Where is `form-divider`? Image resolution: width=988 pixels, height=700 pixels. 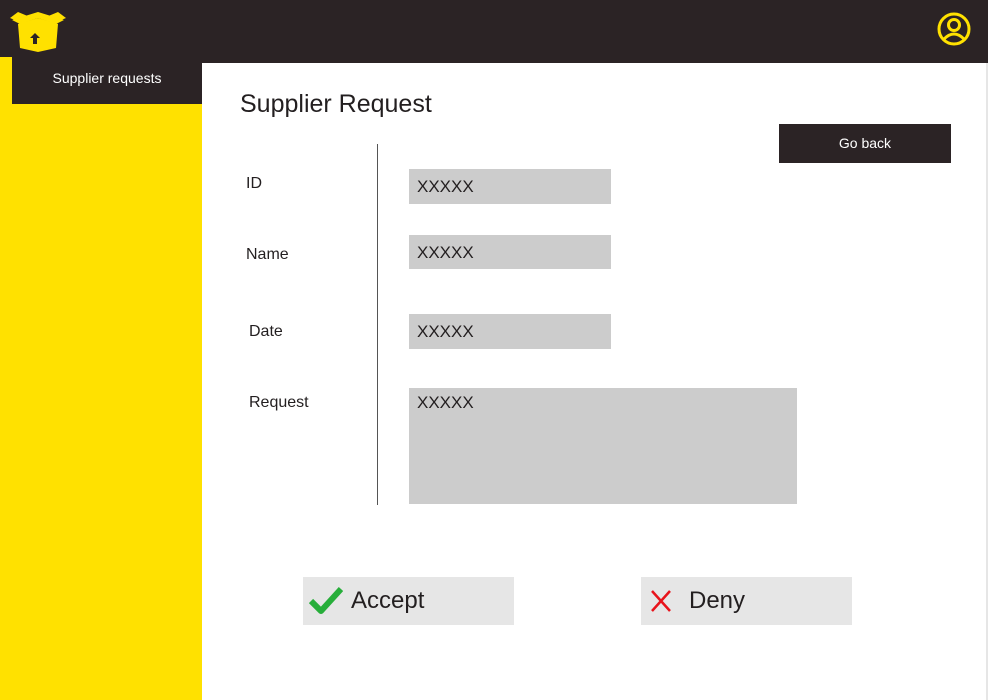 form-divider is located at coordinates (377, 324).